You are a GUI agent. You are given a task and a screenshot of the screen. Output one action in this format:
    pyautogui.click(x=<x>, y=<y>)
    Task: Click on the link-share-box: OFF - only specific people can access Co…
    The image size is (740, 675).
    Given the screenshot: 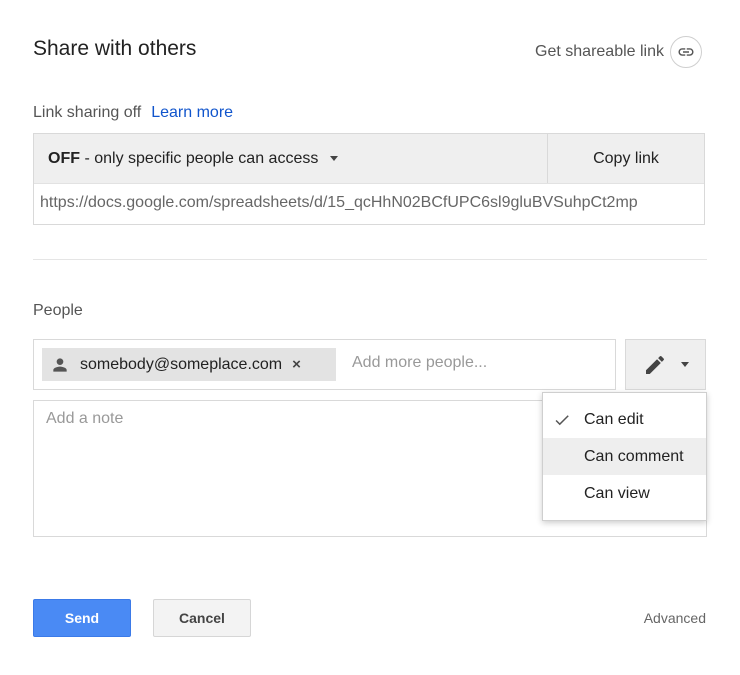 What is the action you would take?
    pyautogui.click(x=369, y=179)
    